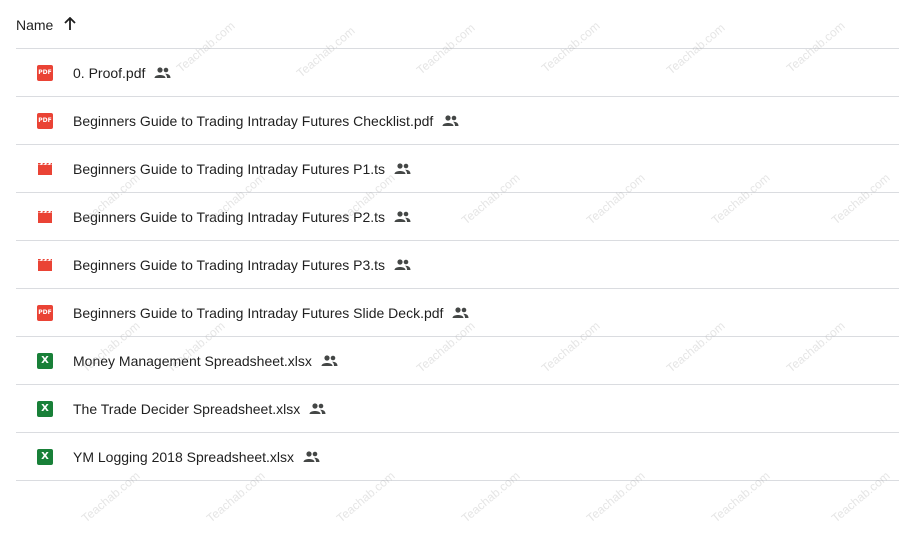 Image resolution: width=899 pixels, height=535 pixels. Describe the element at coordinates (109, 73) in the screenshot. I see `file-name: 0. Proof.pdf` at that location.